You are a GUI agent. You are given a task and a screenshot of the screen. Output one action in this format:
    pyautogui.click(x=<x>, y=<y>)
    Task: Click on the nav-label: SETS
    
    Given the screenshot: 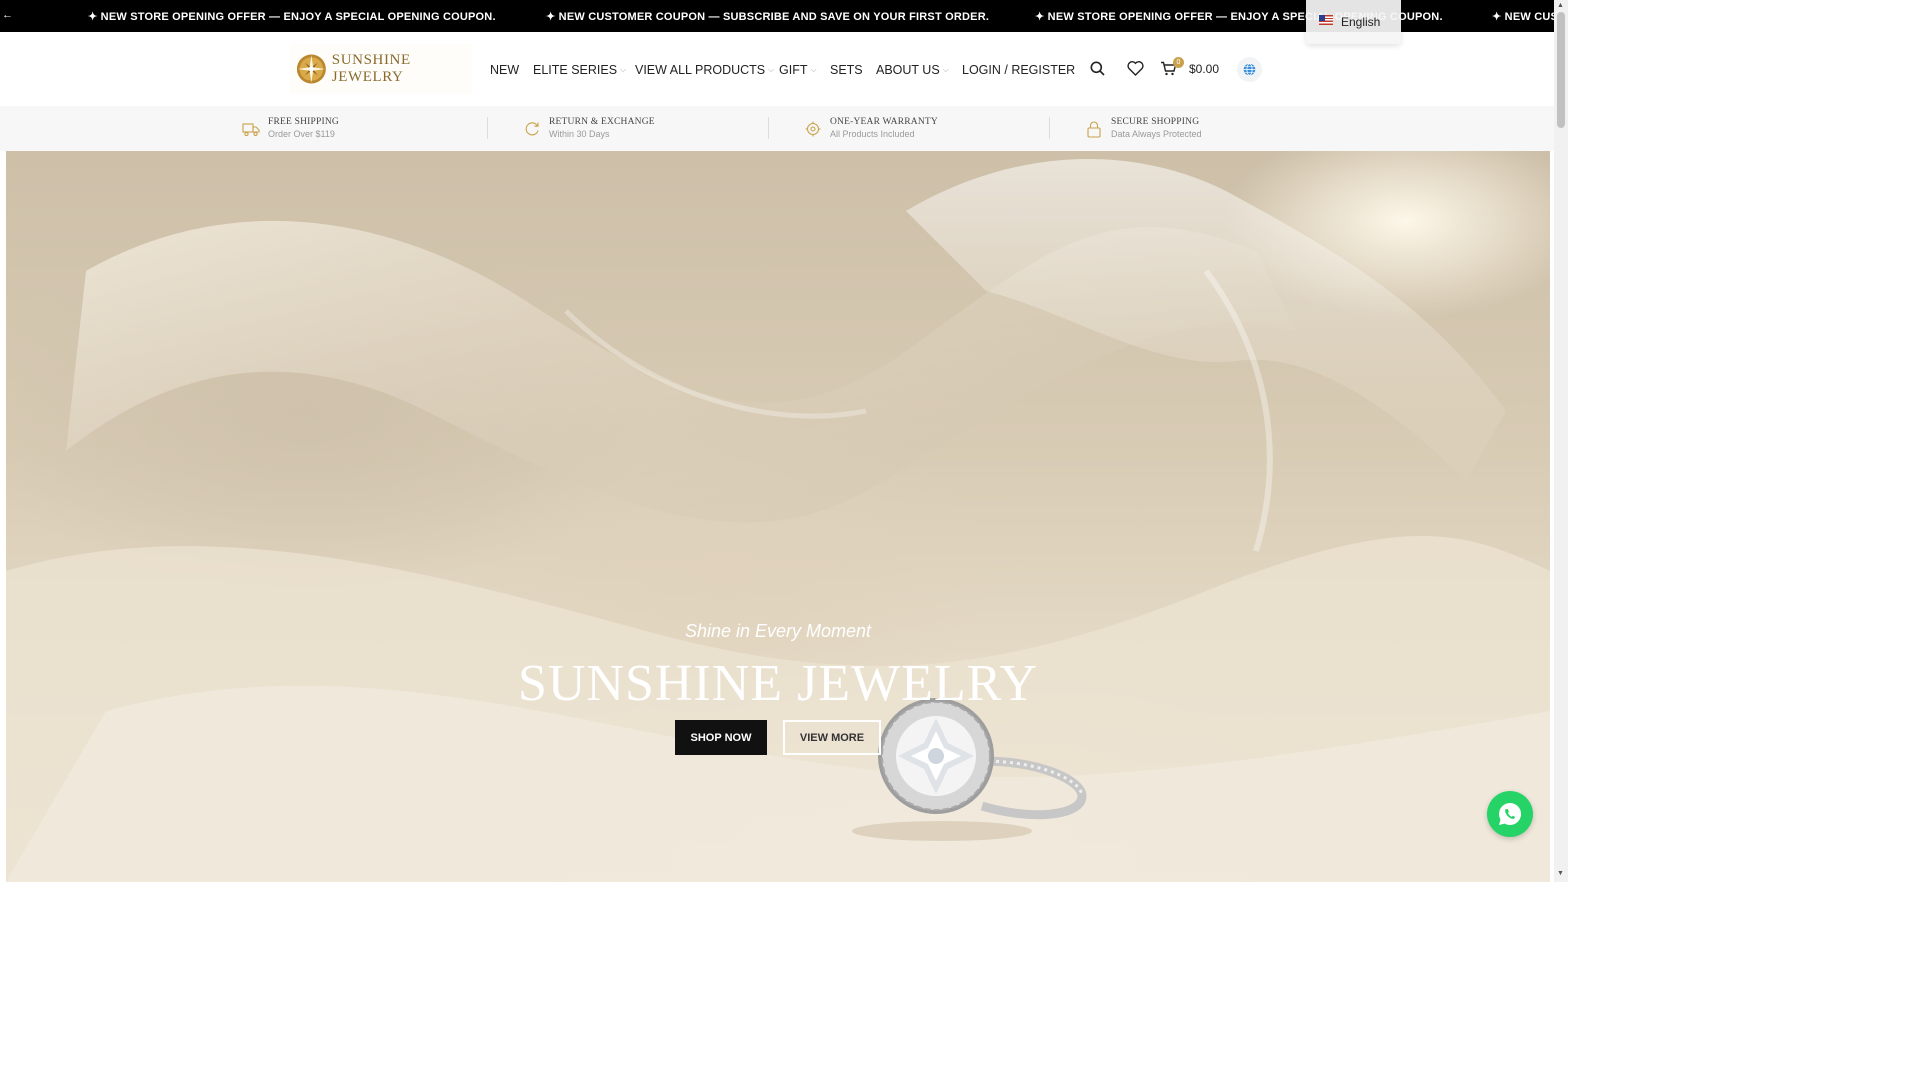 What is the action you would take?
    pyautogui.click(x=846, y=70)
    